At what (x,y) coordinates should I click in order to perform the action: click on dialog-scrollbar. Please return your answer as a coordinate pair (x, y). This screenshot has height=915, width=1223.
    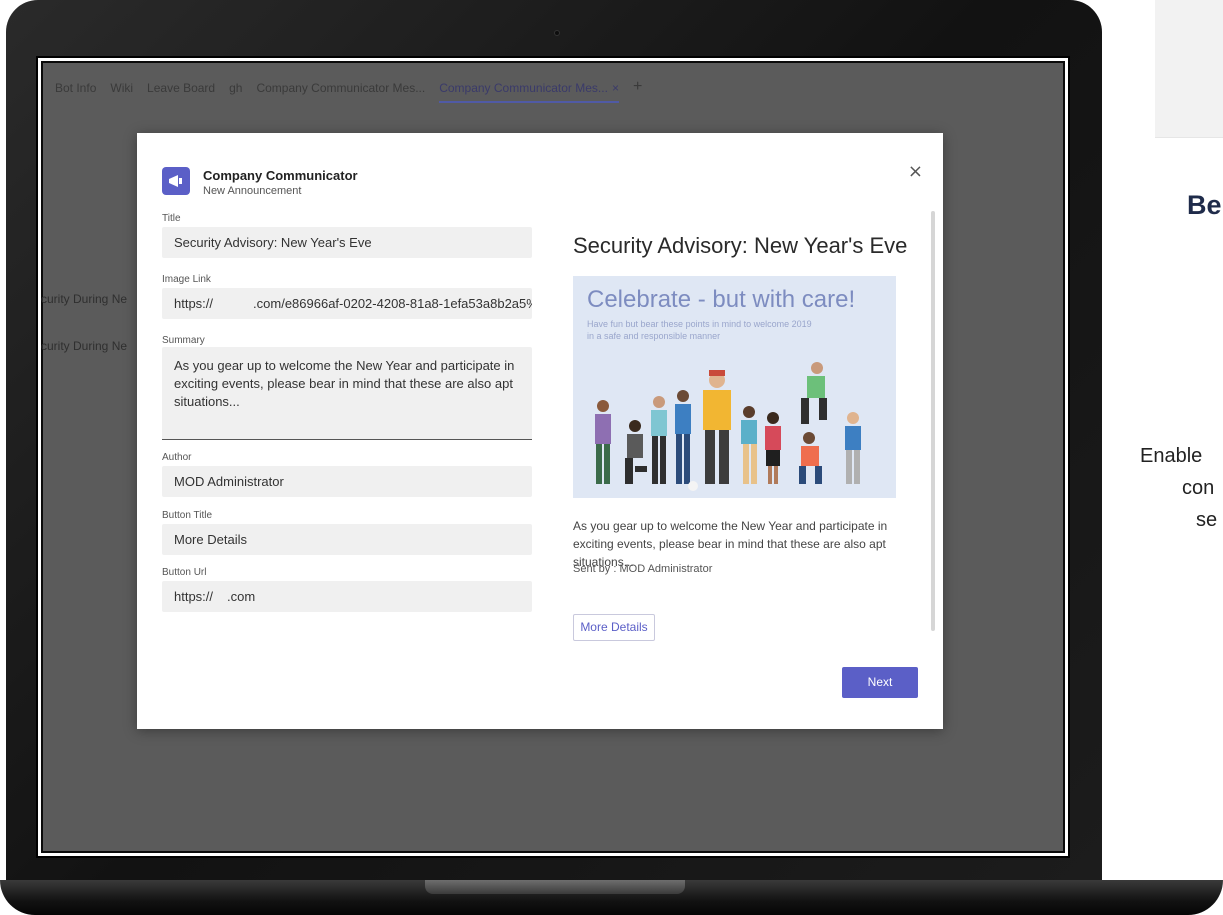
    Looking at the image, I should click on (933, 421).